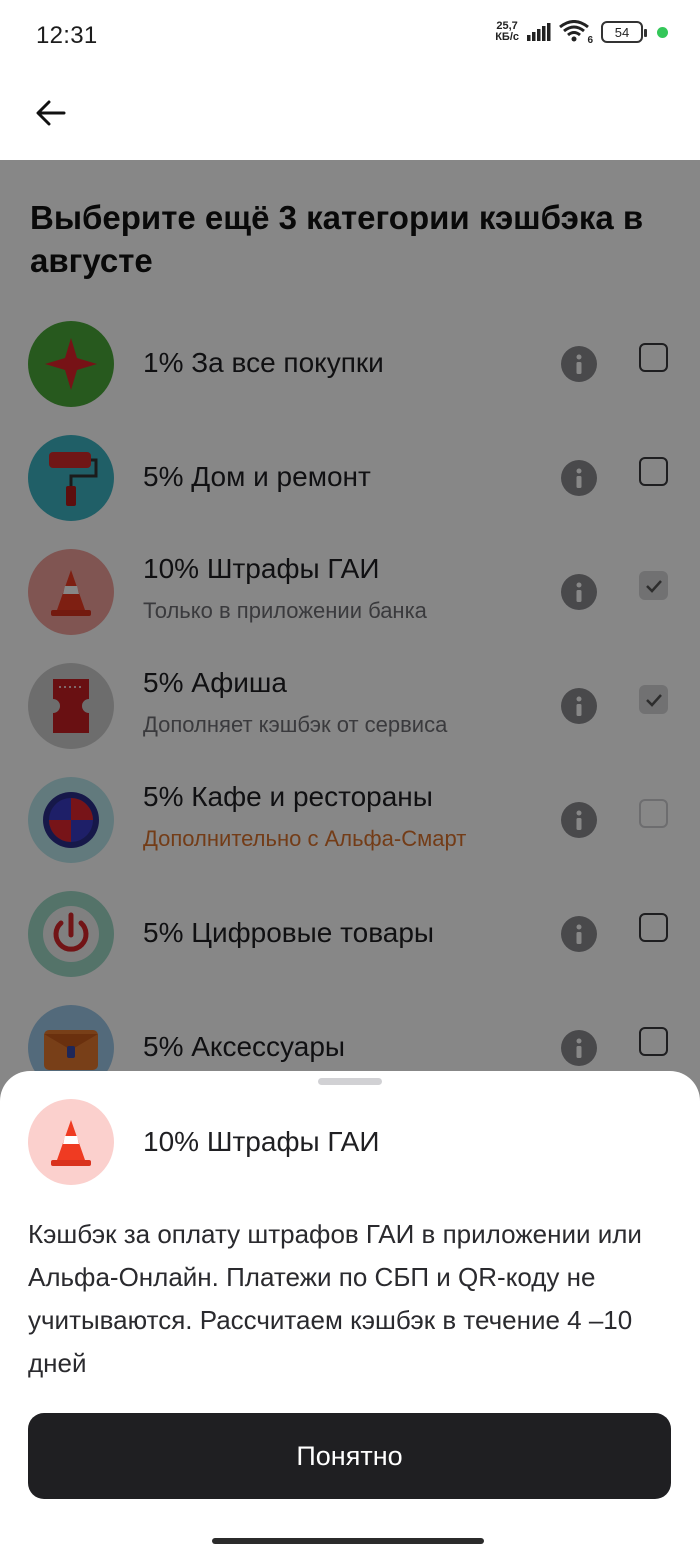 This screenshot has width=700, height=1556. I want to click on sheet-title: 10% Штрафы ГАИ, so click(261, 1141).